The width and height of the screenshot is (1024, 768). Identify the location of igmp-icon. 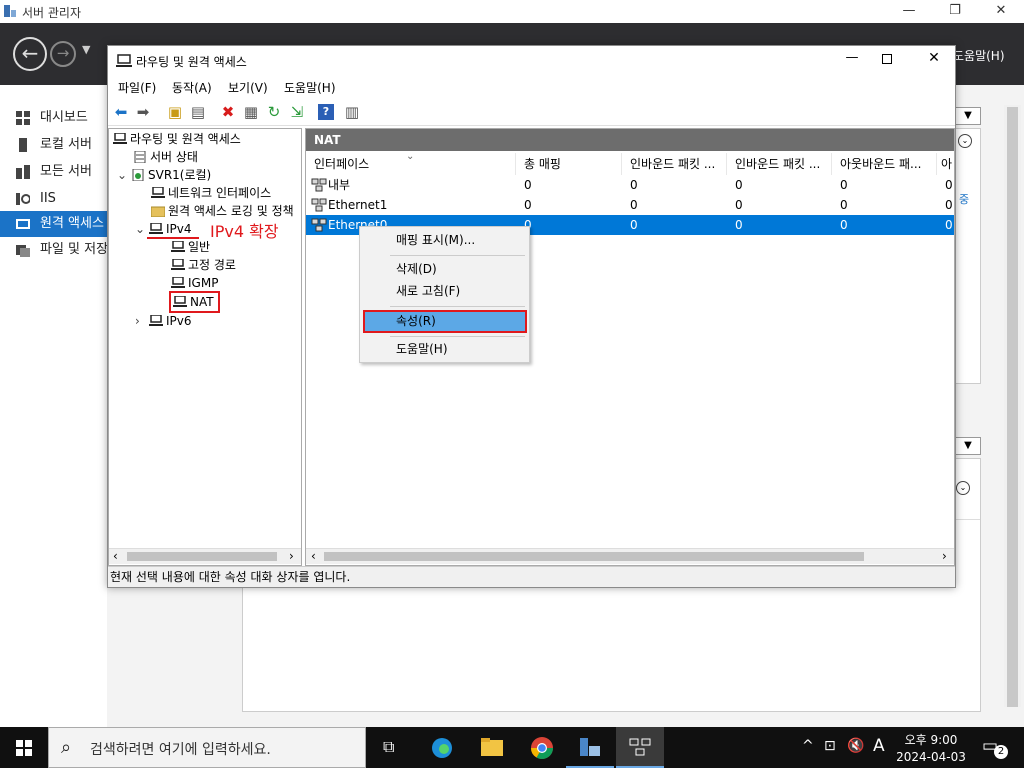
(178, 282).